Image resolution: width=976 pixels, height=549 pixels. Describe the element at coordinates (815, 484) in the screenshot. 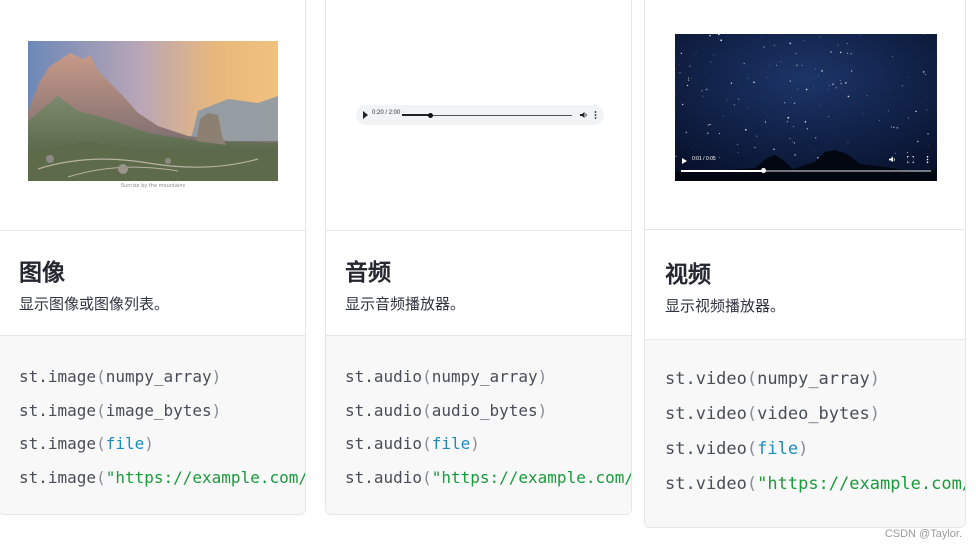

I see `code-line: st.video("https://example.com/` at that location.